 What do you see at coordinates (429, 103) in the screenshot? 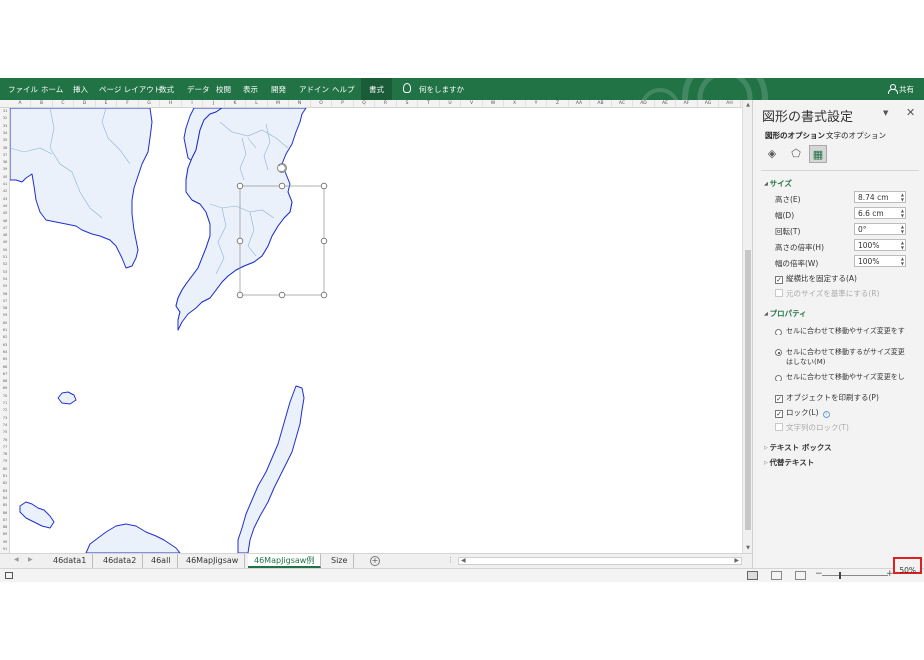
I see `column-header: T` at bounding box center [429, 103].